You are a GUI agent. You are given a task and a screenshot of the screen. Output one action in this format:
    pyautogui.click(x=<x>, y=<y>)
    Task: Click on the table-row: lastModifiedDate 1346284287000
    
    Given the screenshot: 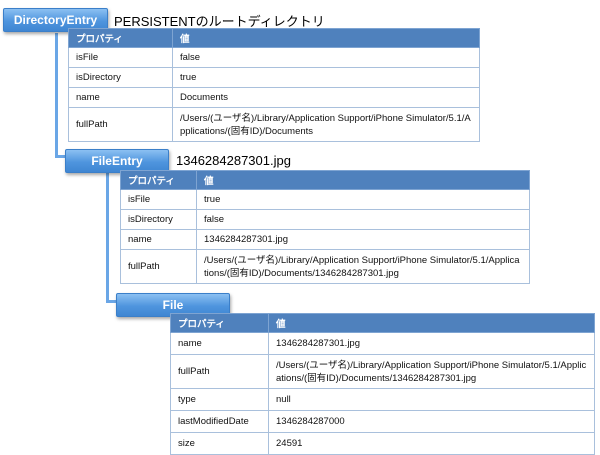 What is the action you would take?
    pyautogui.click(x=382, y=421)
    